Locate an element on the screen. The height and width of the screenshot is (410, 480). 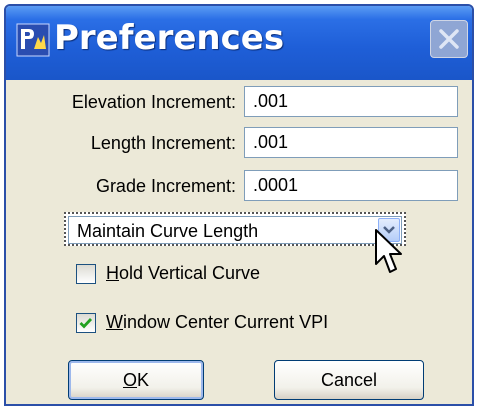
hold-vertical-curve-label: Hold Vertical Curve is located at coordinates (183, 273).